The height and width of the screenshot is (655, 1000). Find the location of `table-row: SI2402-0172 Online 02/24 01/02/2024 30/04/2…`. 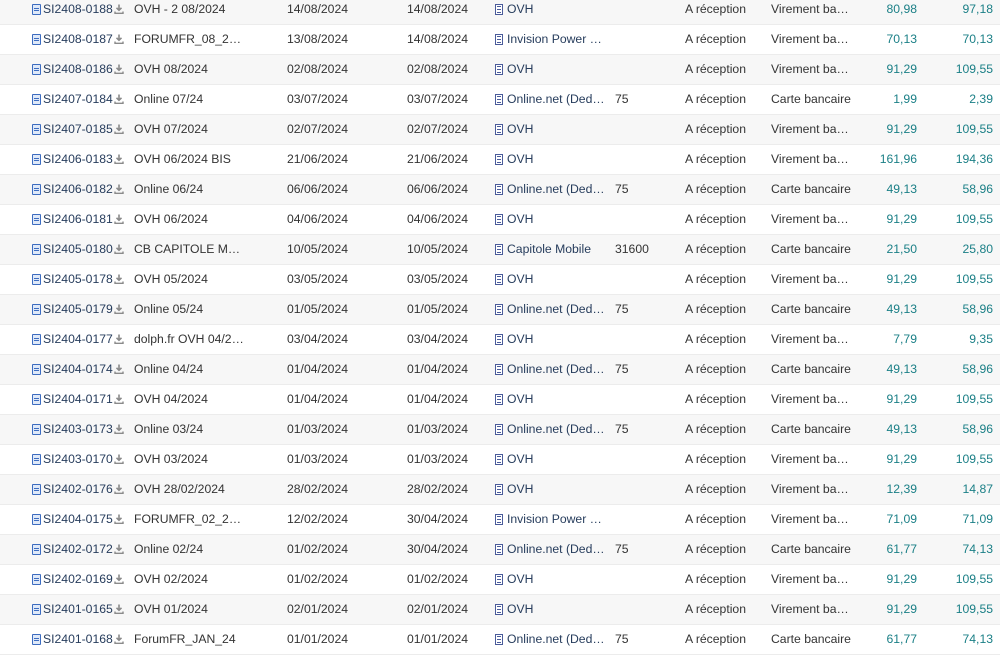

table-row: SI2402-0172 Online 02/24 01/02/2024 30/04/2… is located at coordinates (500, 550).